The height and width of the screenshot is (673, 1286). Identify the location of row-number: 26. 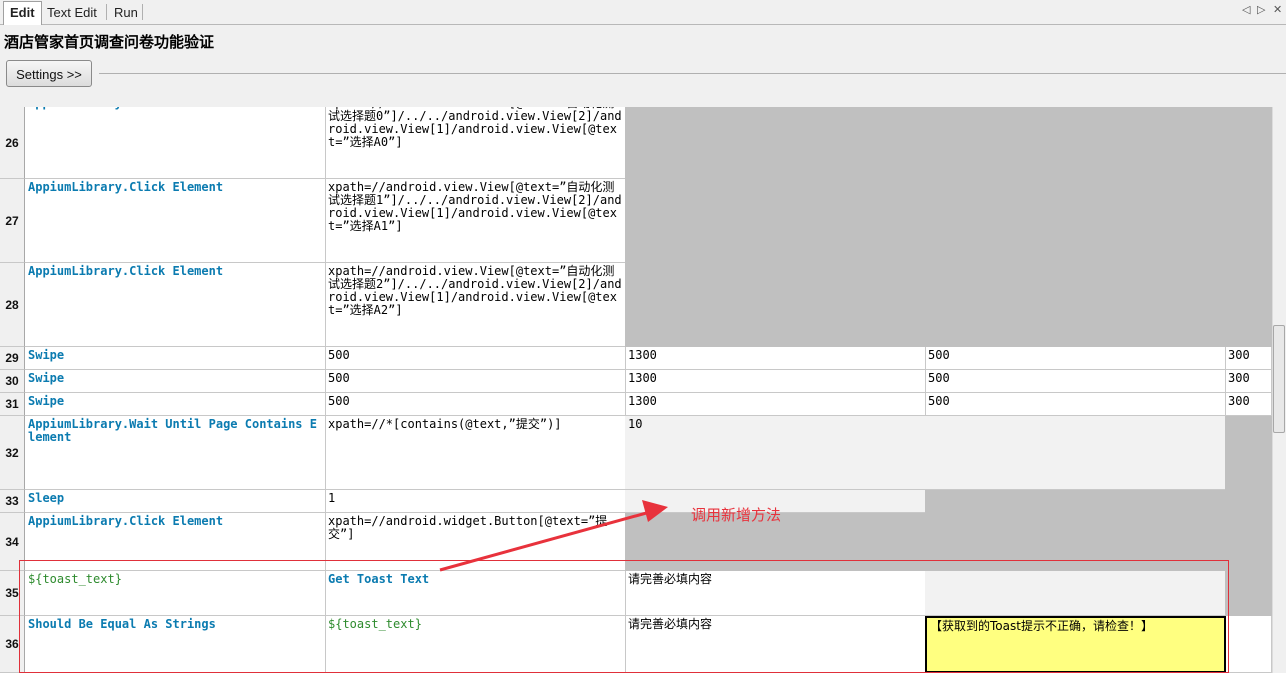
(12, 143).